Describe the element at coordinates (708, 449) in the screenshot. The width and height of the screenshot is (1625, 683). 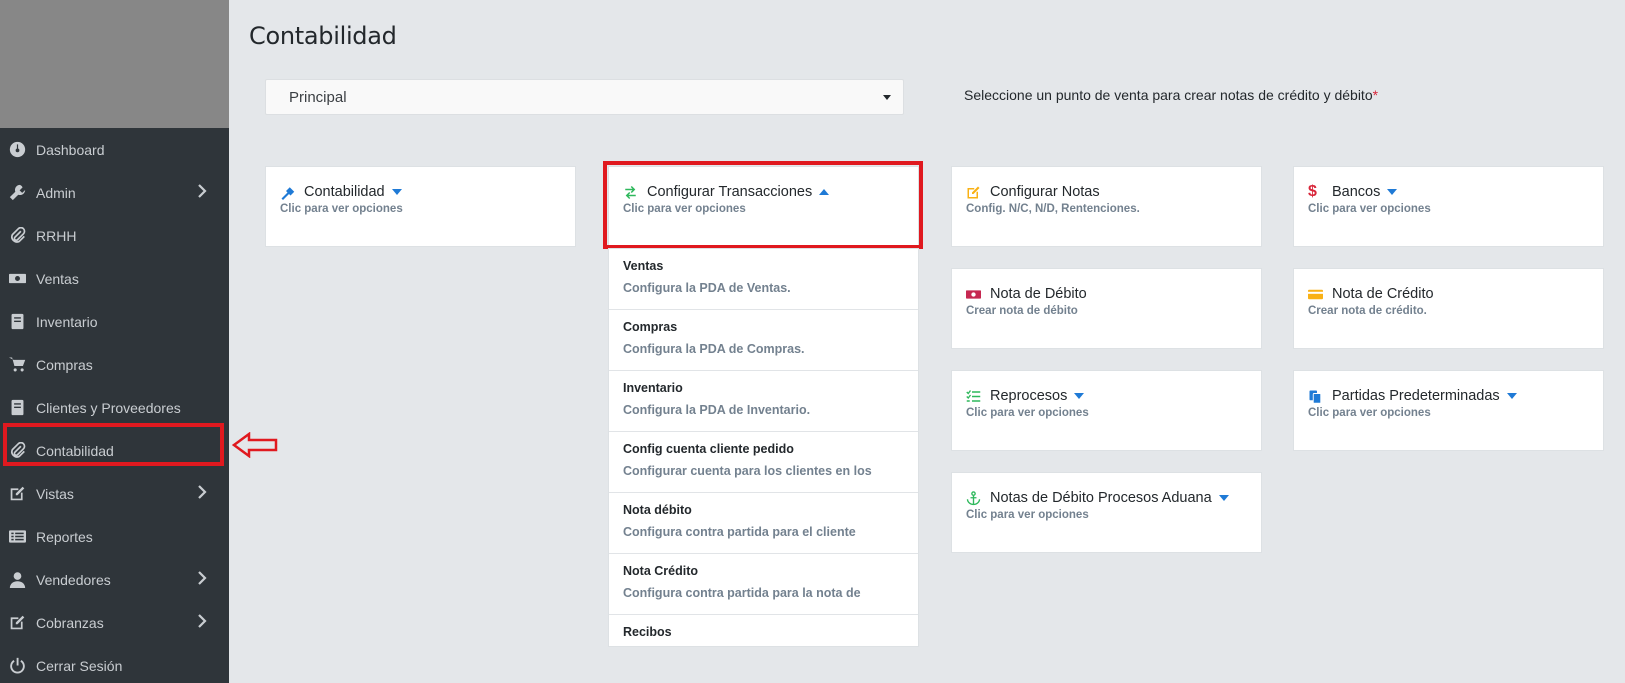
I see `menu-item-title: Config cuenta cliente pedido` at that location.